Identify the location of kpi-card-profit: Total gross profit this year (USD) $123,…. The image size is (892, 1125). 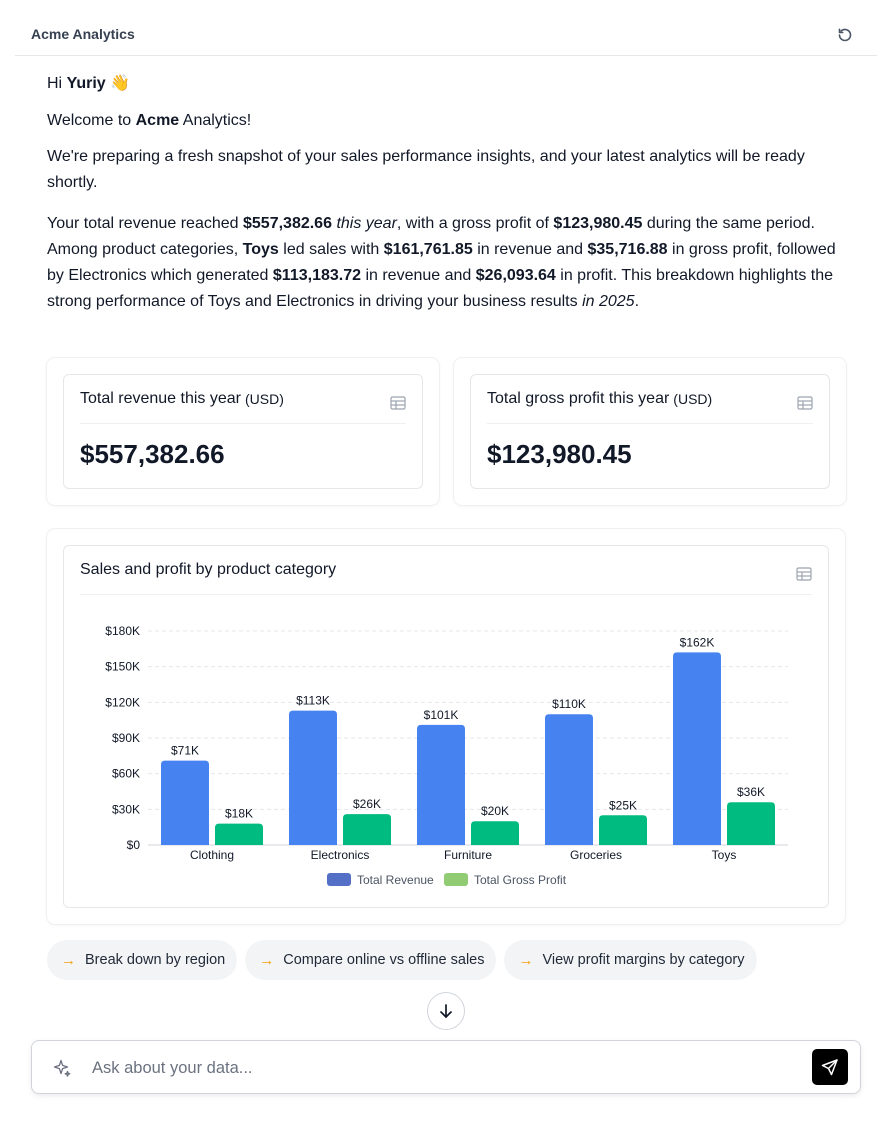
(650, 431).